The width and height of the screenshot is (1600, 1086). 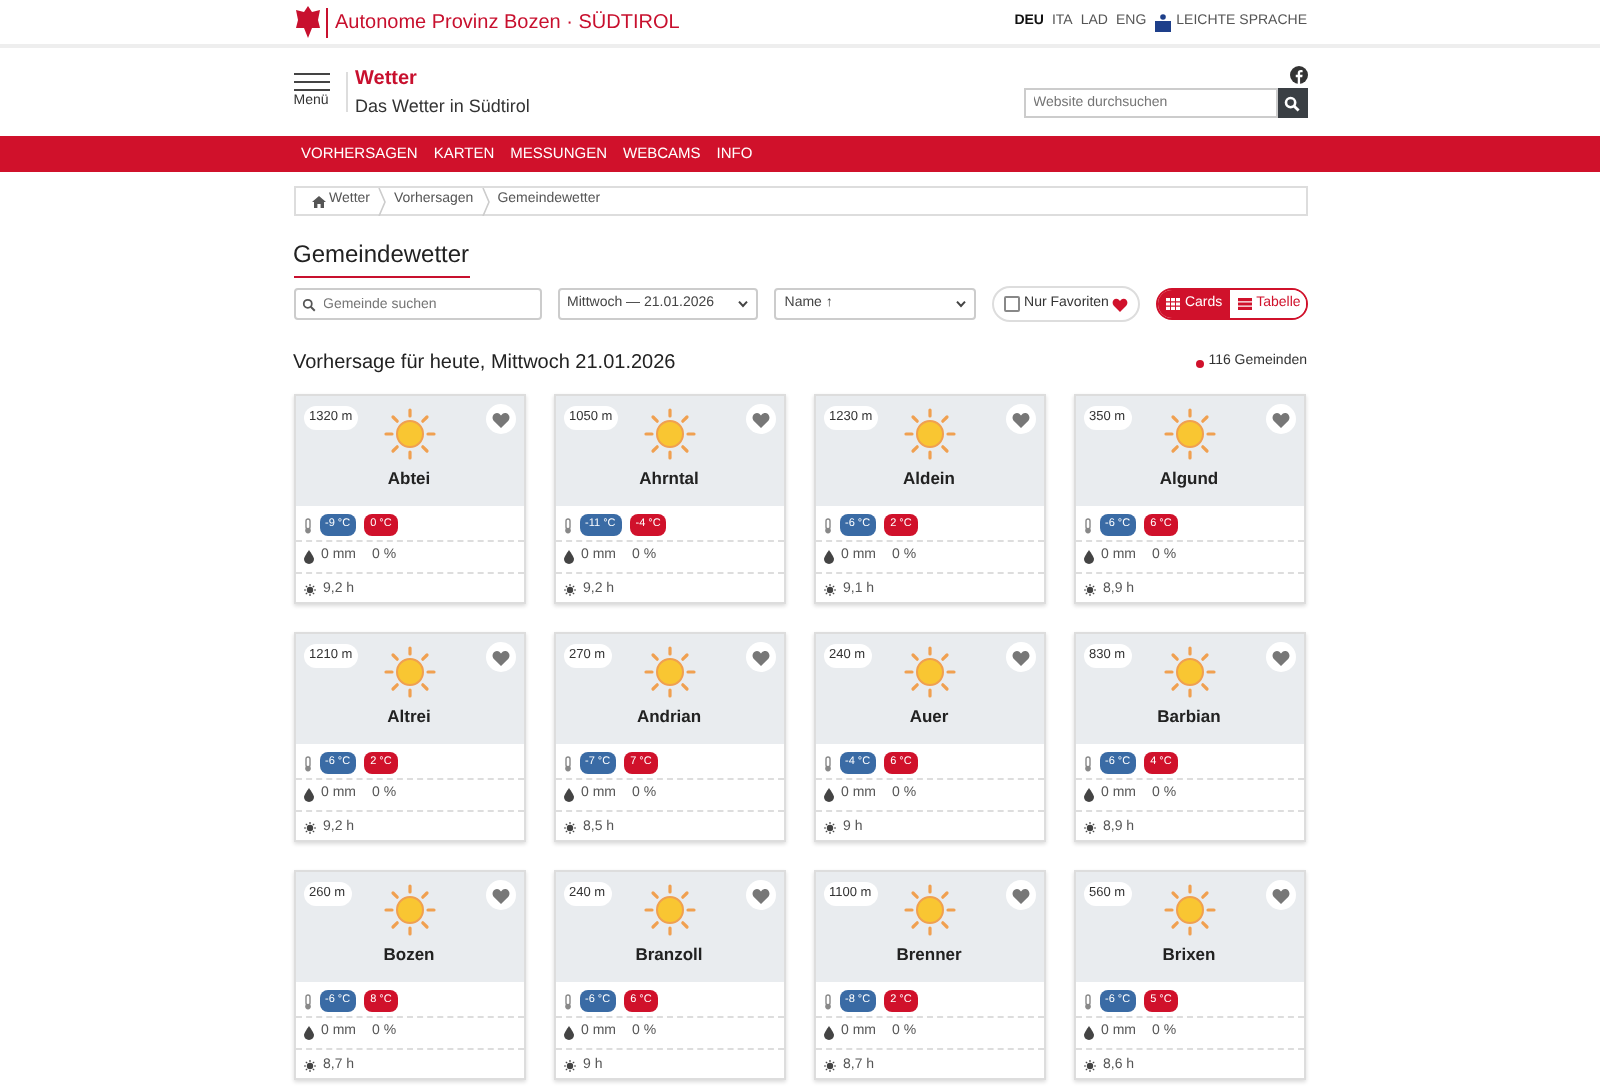 What do you see at coordinates (1189, 717) in the screenshot?
I see `municipality-name: Barbian` at bounding box center [1189, 717].